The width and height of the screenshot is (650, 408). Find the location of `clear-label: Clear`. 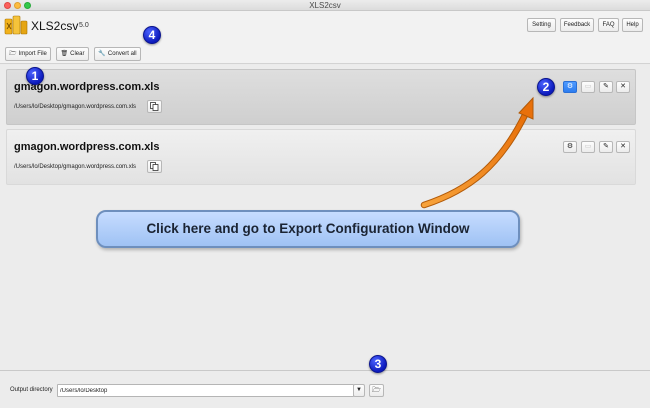

clear-label: Clear is located at coordinates (77, 54).